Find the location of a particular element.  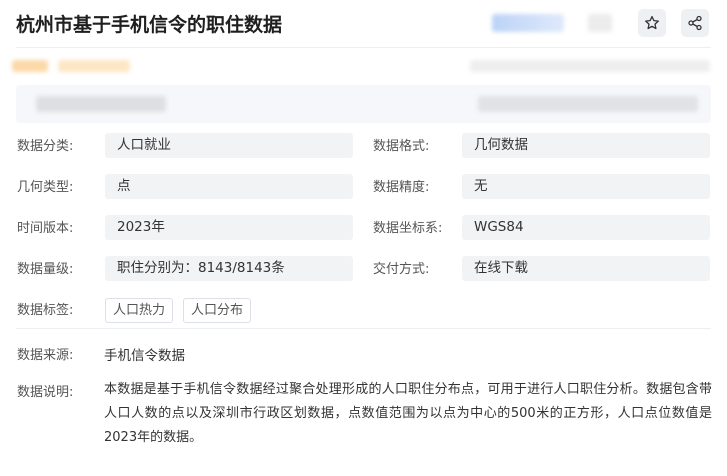

redacted-meta-left is located at coordinates (30, 66).